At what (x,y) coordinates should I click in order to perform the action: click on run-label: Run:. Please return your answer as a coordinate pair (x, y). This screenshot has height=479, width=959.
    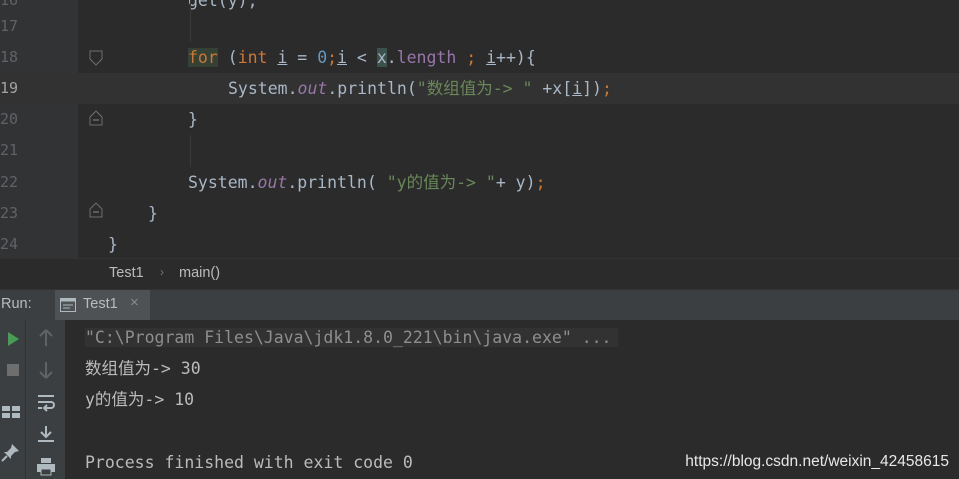
    Looking at the image, I should click on (16, 304).